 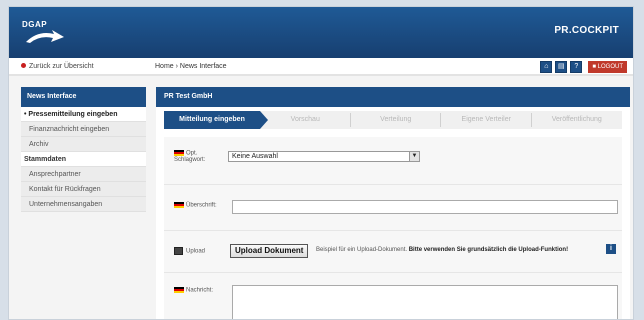 I want to click on step-mitteilung: Mitteilung eingeben, so click(x=216, y=120).